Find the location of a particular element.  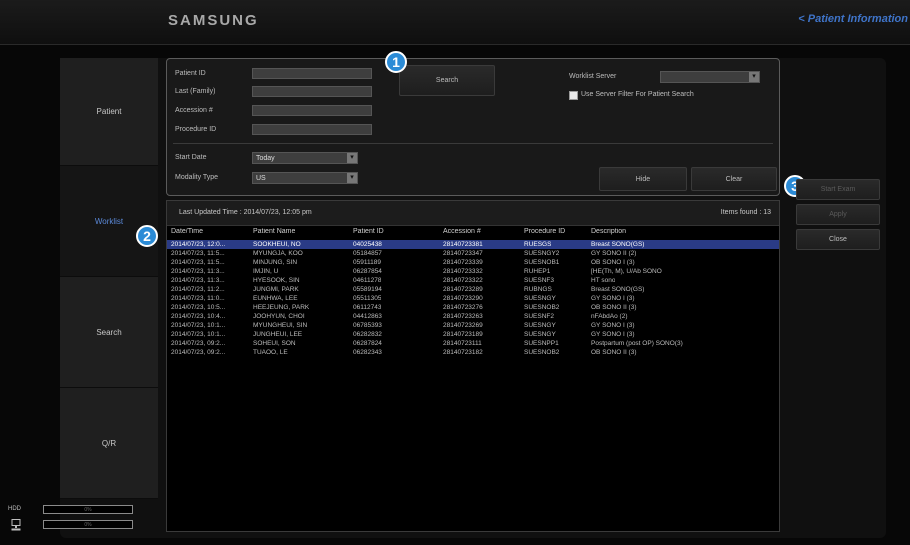

clear-button-label: Clear is located at coordinates (734, 179).